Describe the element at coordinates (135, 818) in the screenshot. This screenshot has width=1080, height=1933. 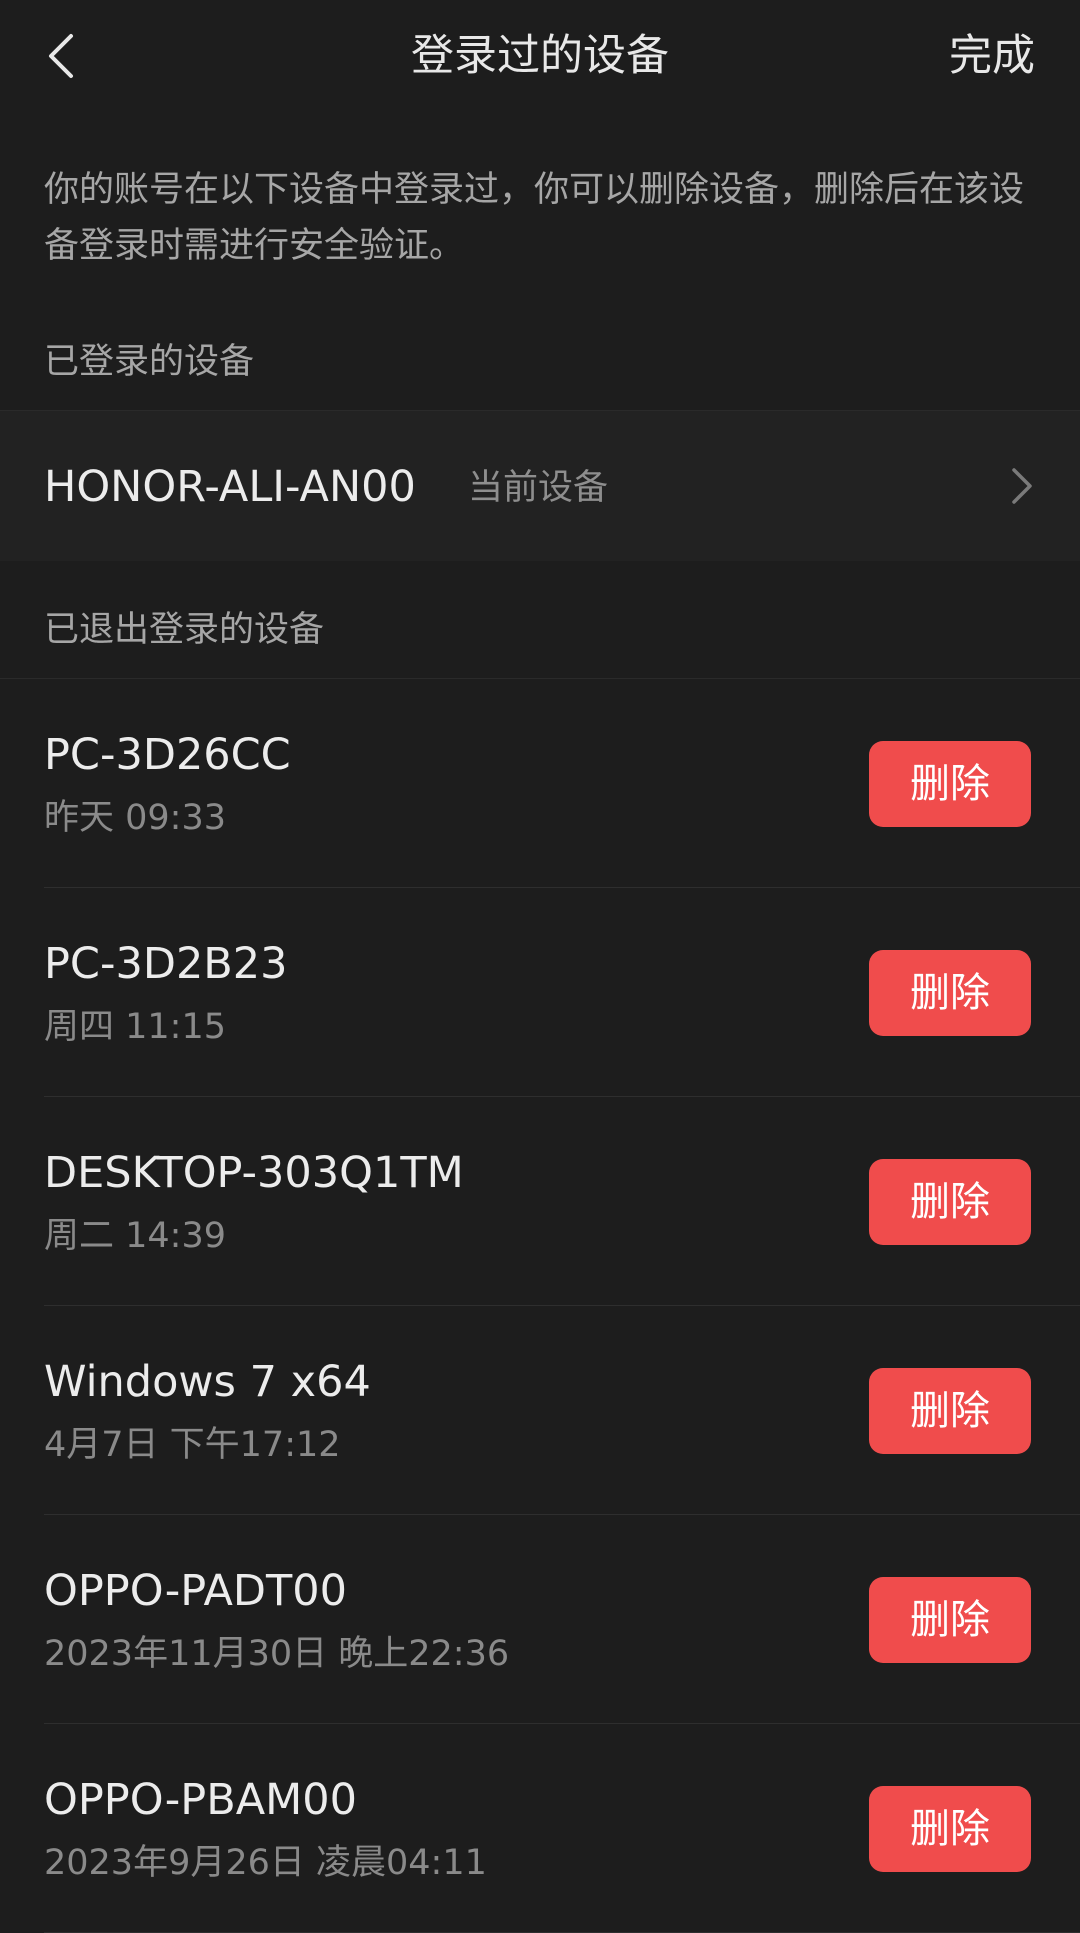
I see `device-last-login-time: 昨天 09:33` at that location.